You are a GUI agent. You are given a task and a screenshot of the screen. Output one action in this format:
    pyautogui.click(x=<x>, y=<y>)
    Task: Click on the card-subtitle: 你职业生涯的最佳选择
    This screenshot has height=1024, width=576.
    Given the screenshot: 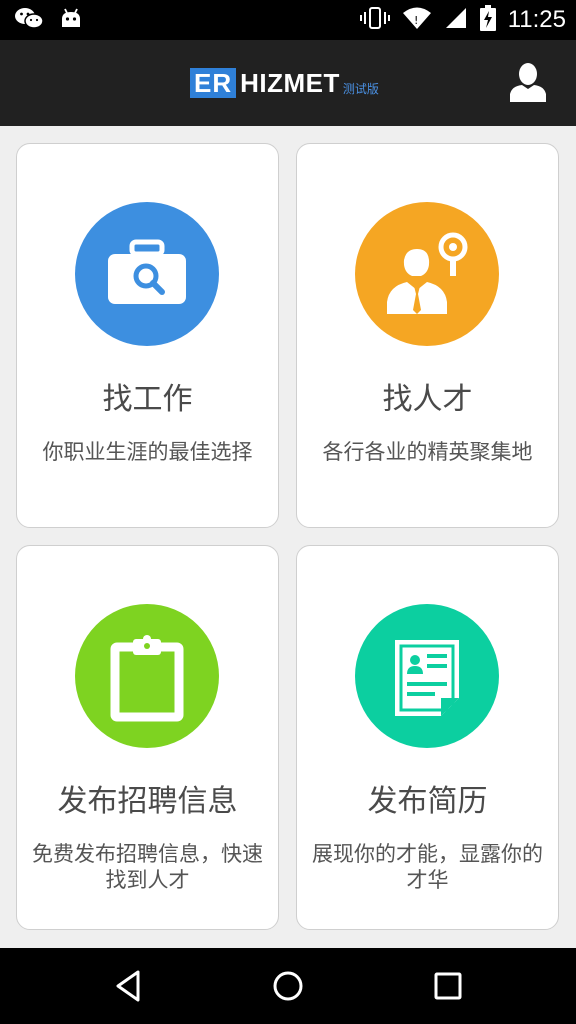 What is the action you would take?
    pyautogui.click(x=147, y=452)
    